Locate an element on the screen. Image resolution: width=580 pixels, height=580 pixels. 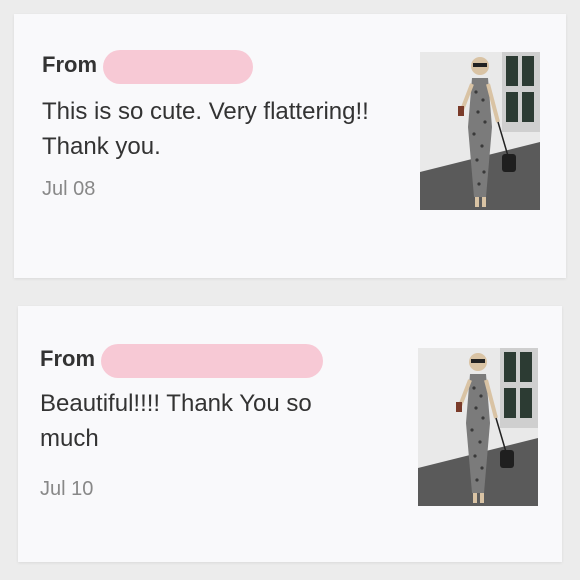
review-date: Jul 10 is located at coordinates (67, 489).